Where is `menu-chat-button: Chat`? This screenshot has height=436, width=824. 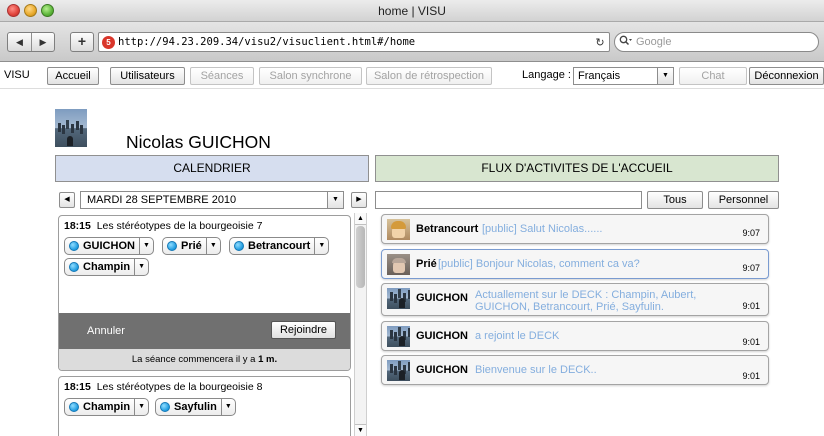 menu-chat-button: Chat is located at coordinates (713, 76).